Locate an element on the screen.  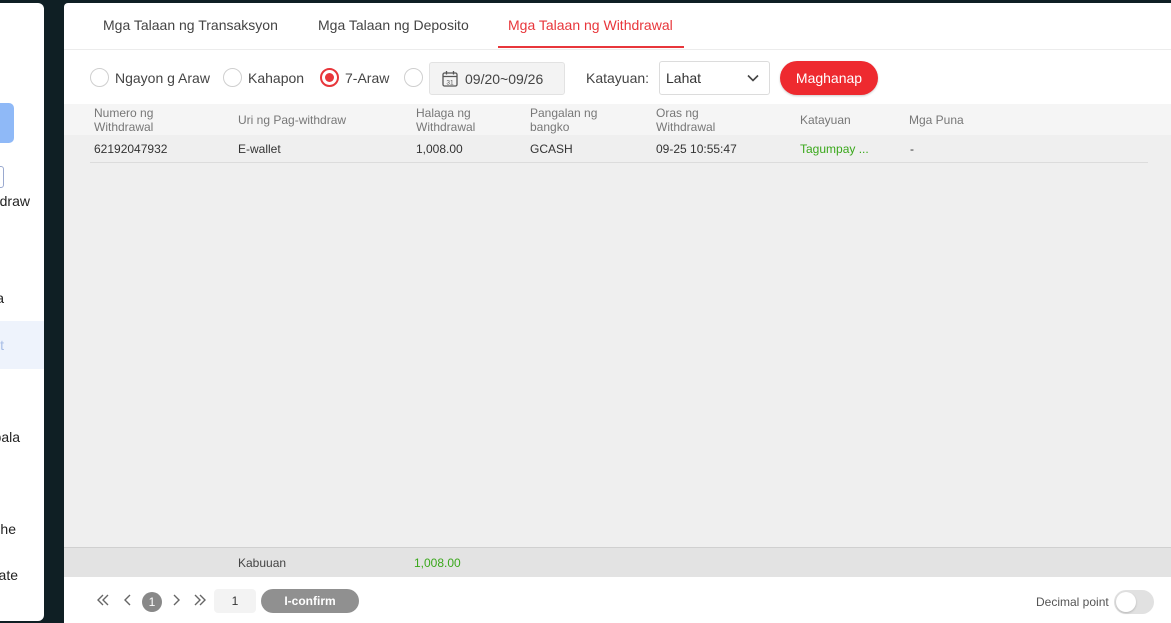
sidebar-item-active-bg is located at coordinates (22, 345).